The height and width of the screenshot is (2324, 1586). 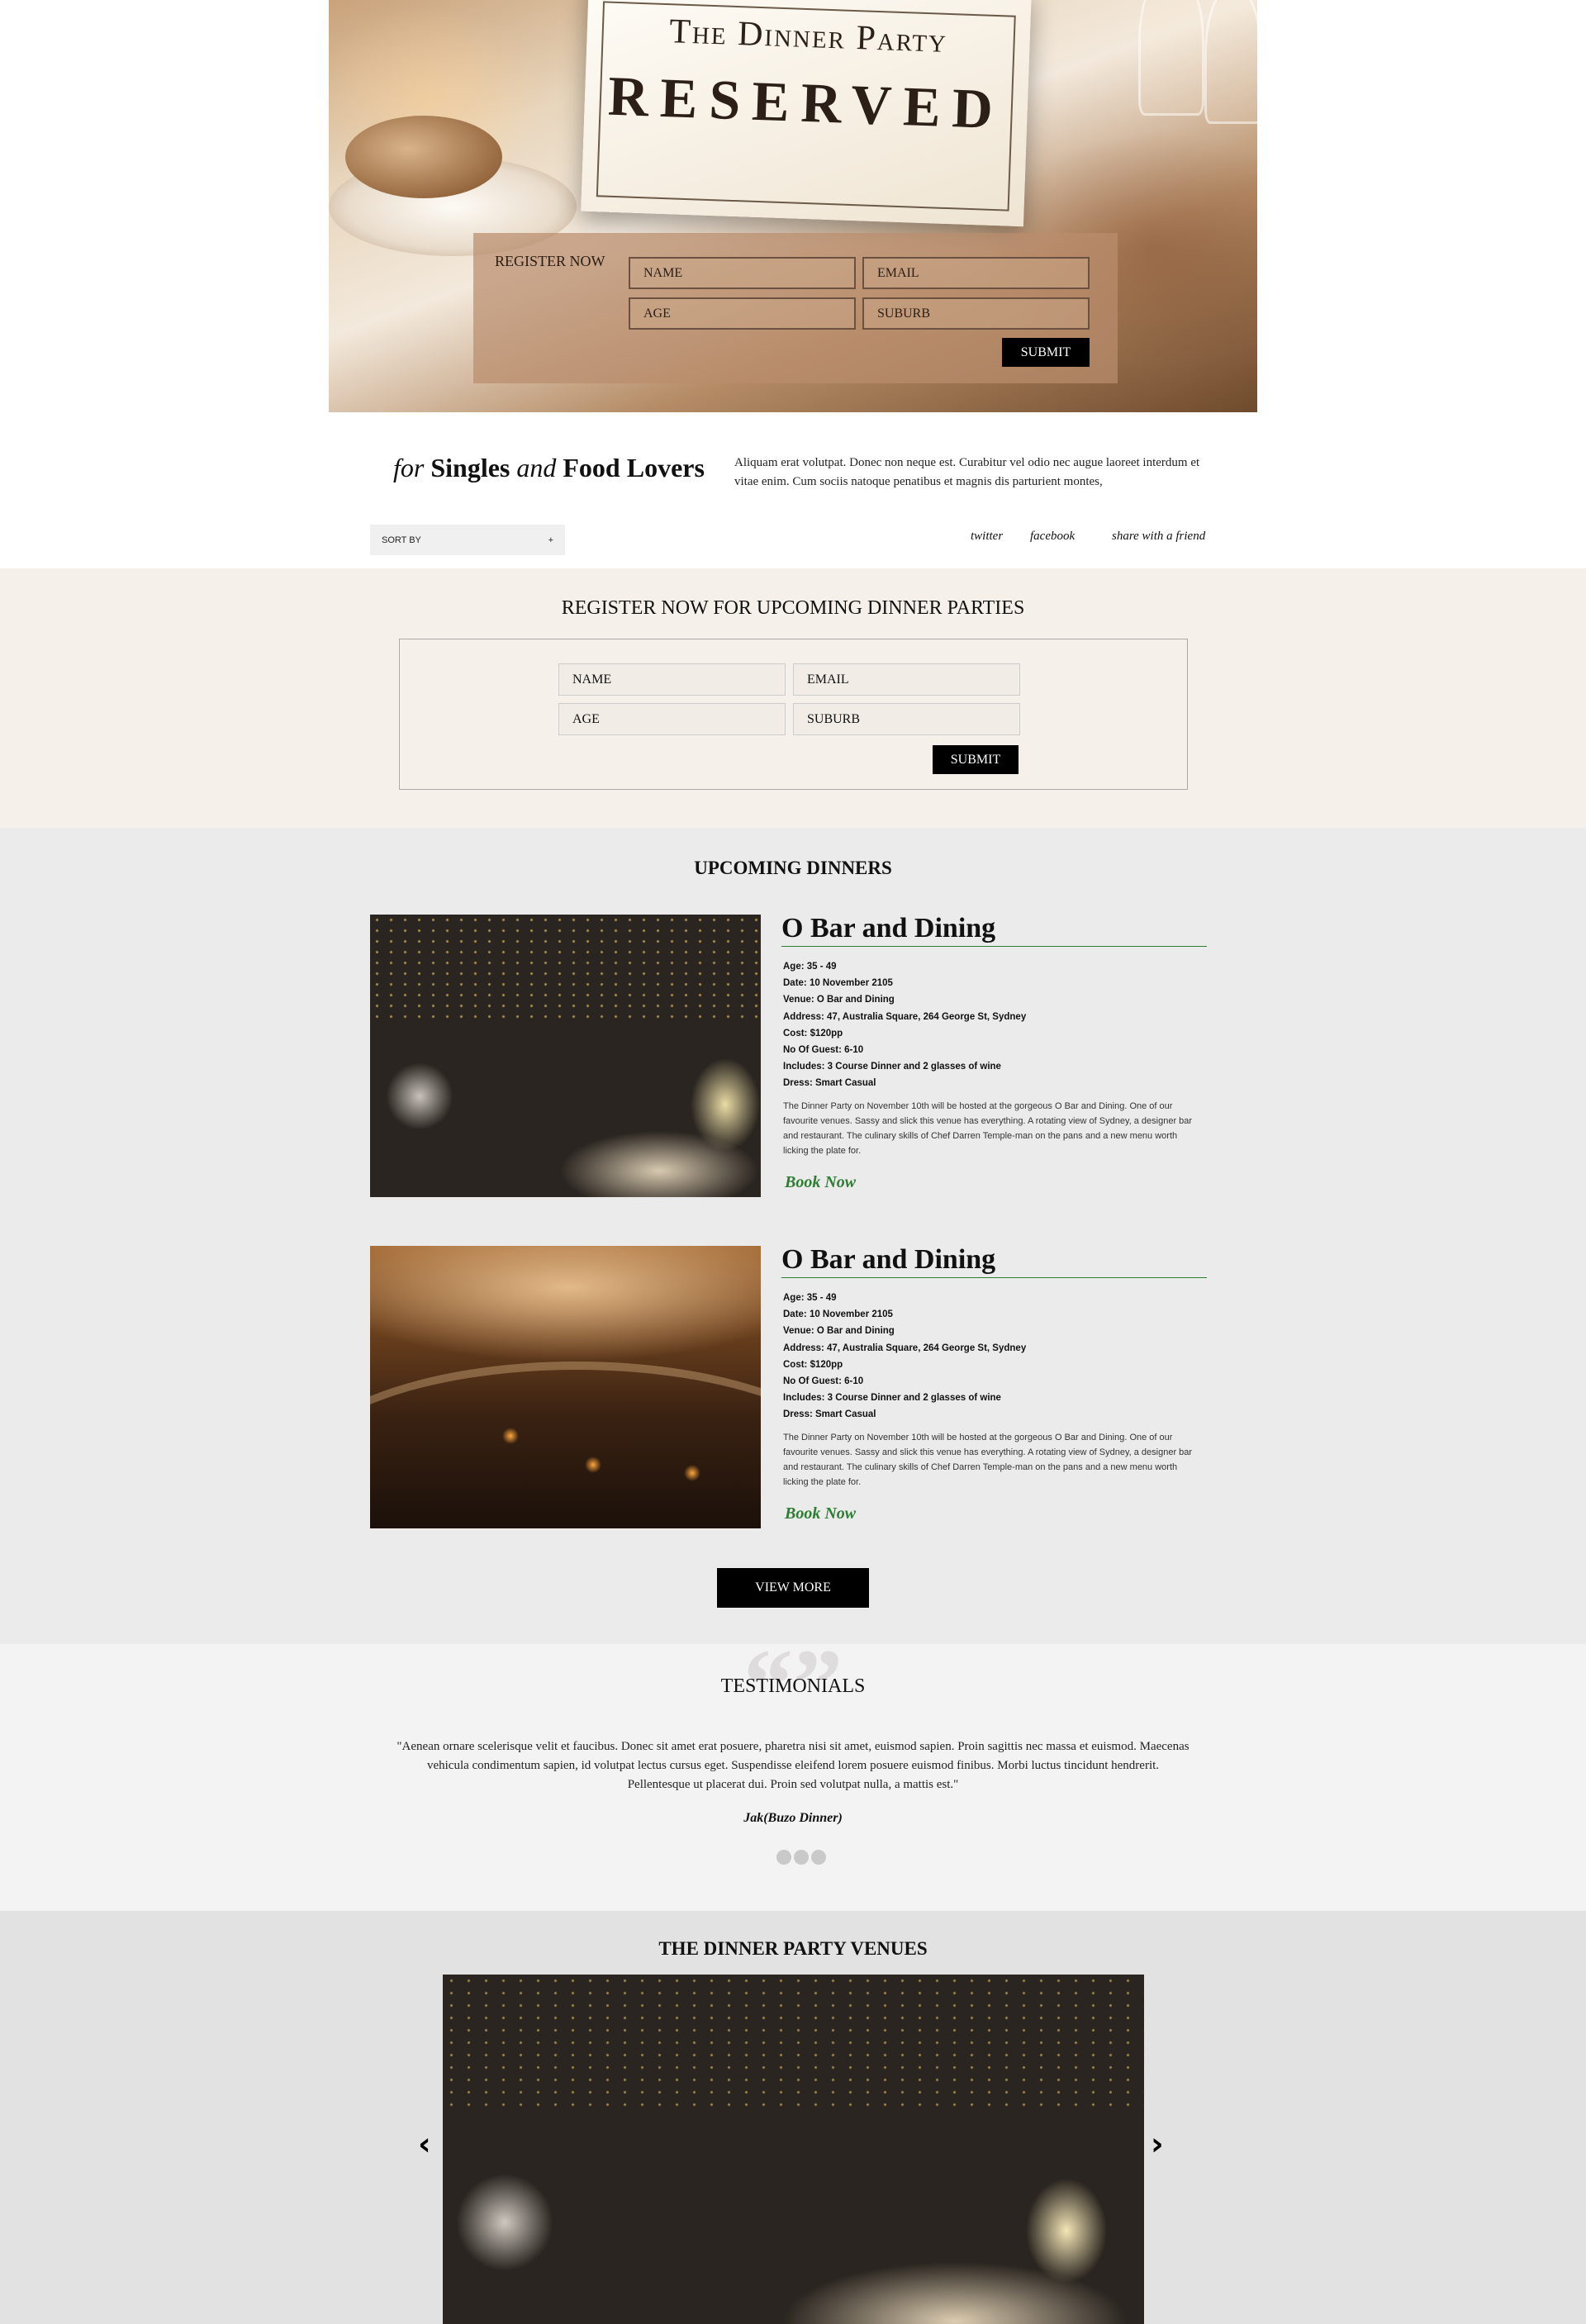 What do you see at coordinates (793, 1948) in the screenshot?
I see `venues-title: THE DINNER PARTY VENUES` at bounding box center [793, 1948].